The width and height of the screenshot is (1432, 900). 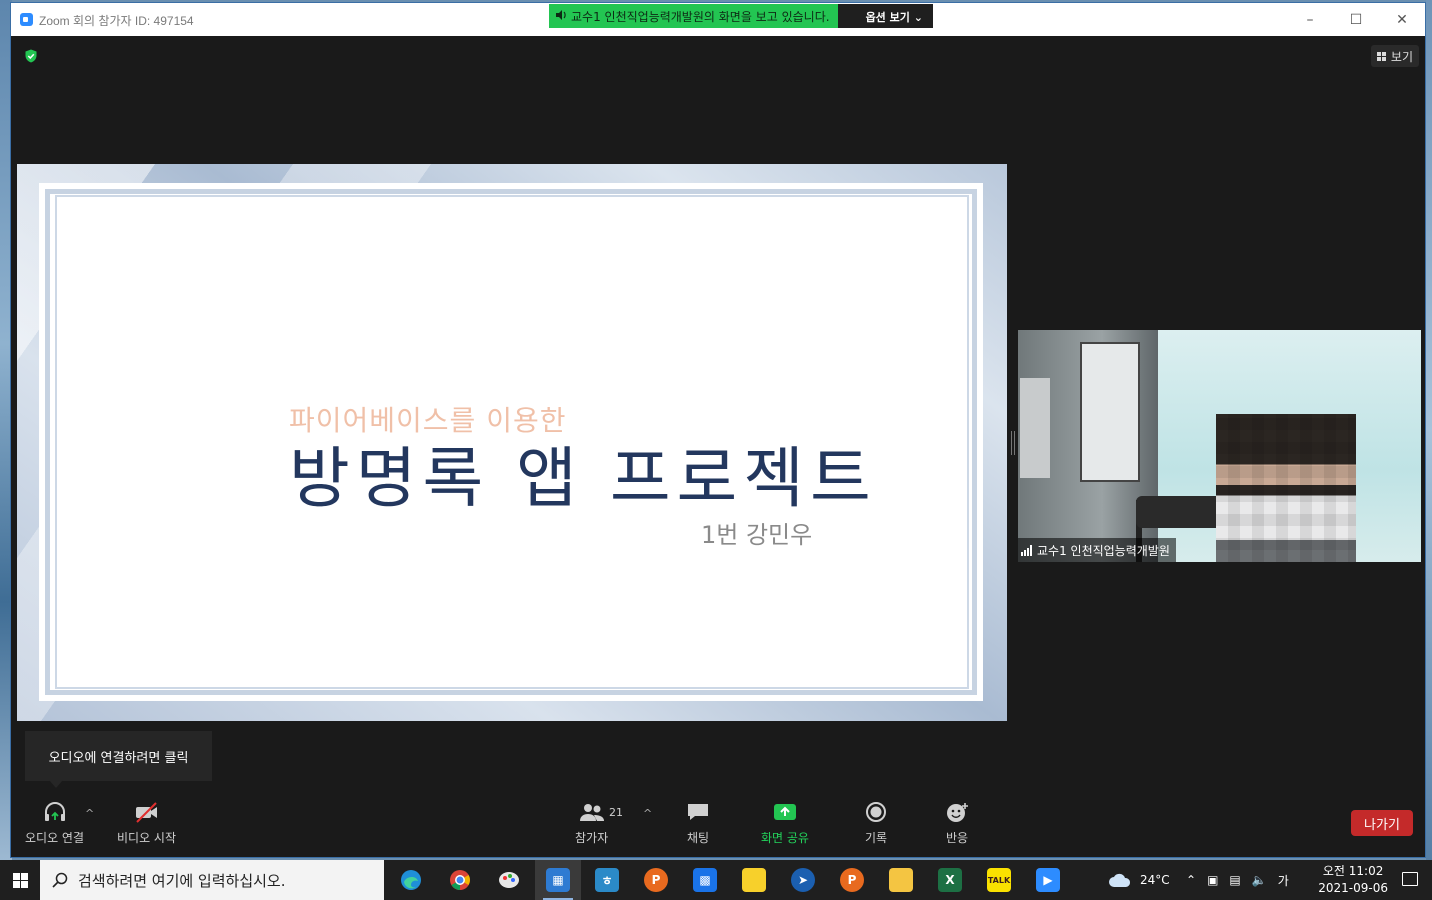 What do you see at coordinates (1139, 880) in the screenshot?
I see `weather-widget: 24°C` at bounding box center [1139, 880].